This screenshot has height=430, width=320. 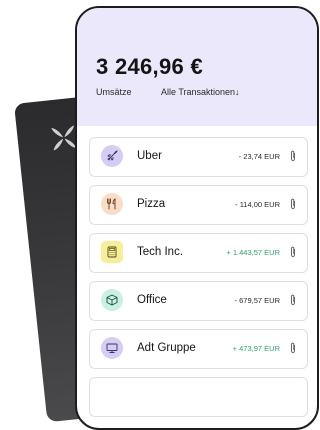 What do you see at coordinates (257, 204) in the screenshot?
I see `transaction-amount: - 114,00 EUR` at bounding box center [257, 204].